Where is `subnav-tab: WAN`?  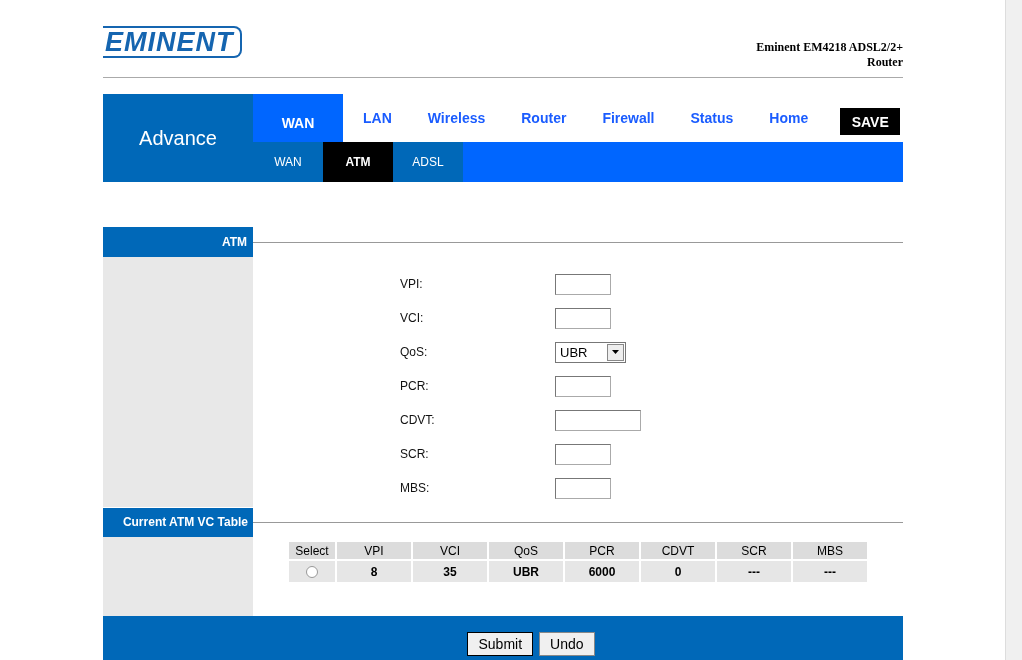 subnav-tab: WAN is located at coordinates (288, 162).